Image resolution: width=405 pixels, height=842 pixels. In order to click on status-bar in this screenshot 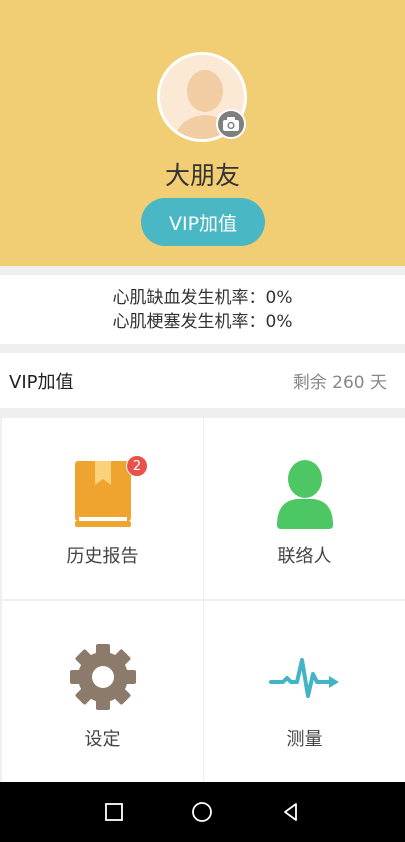, I will do `click(202, 15)`.